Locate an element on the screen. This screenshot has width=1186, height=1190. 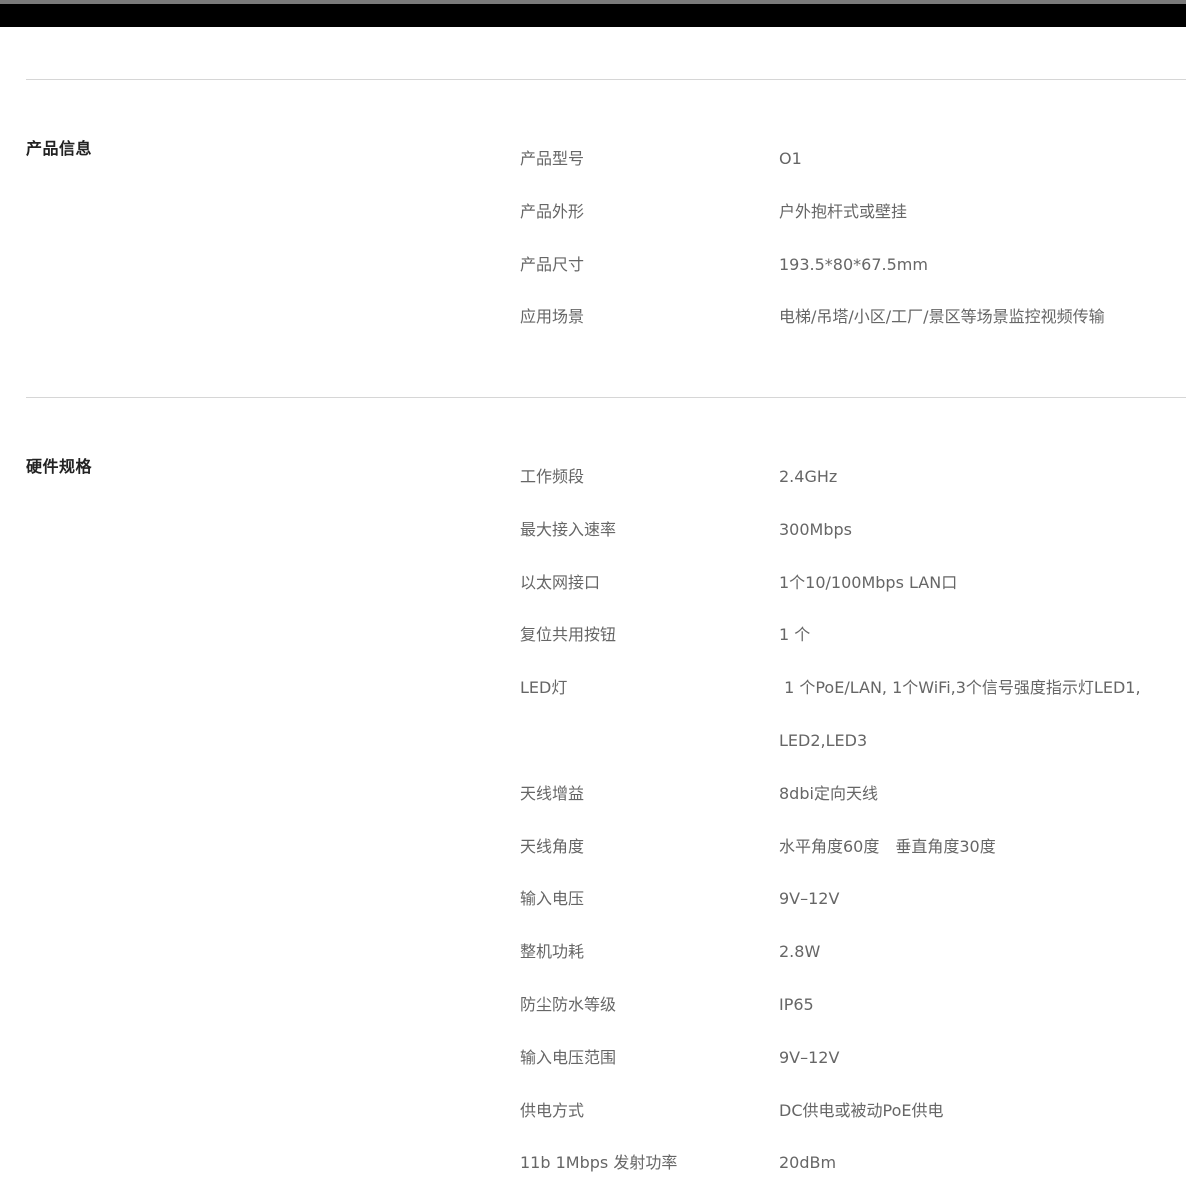
spec-value: 193.5*80*67.5mm is located at coordinates (853, 264).